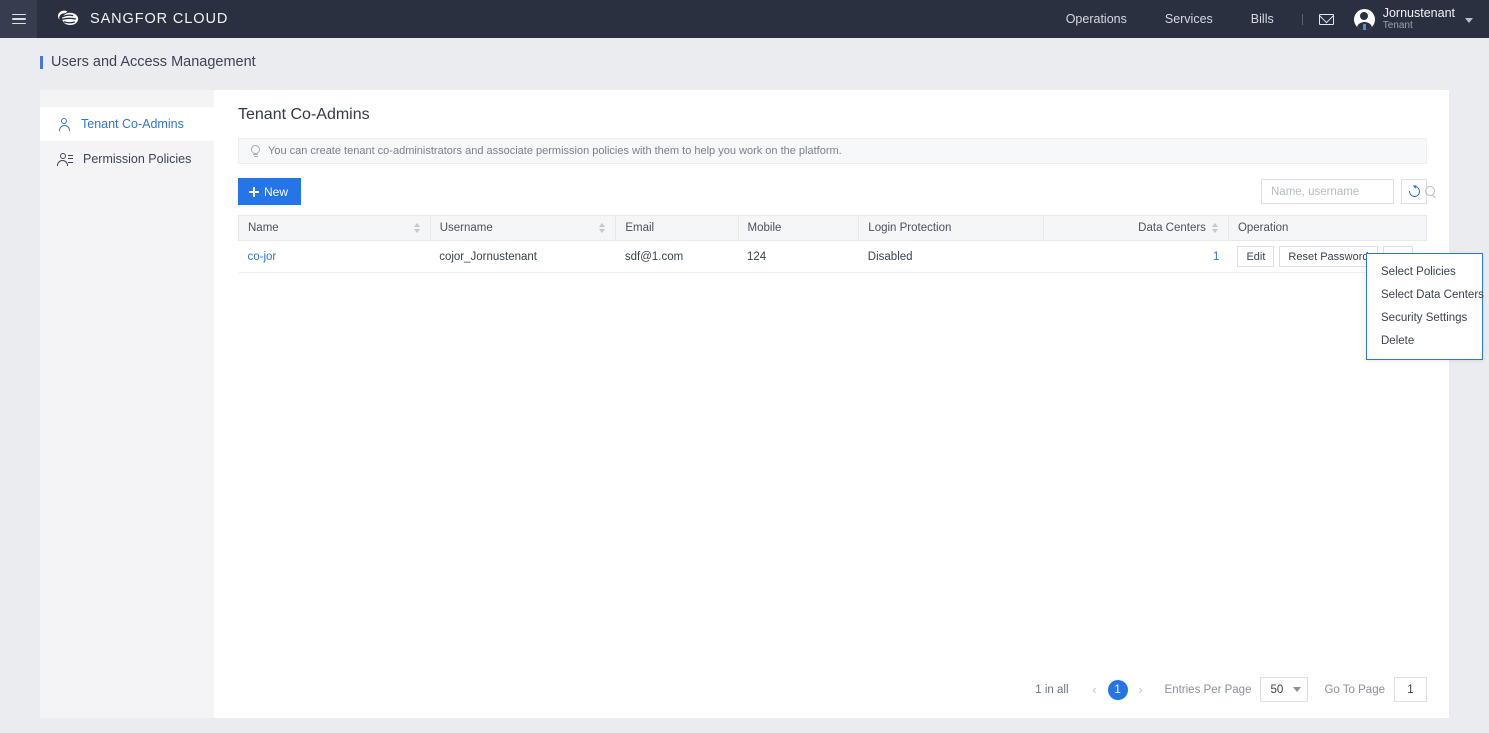 The width and height of the screenshot is (1489, 733). What do you see at coordinates (1348, 191) in the screenshot?
I see `search-box` at bounding box center [1348, 191].